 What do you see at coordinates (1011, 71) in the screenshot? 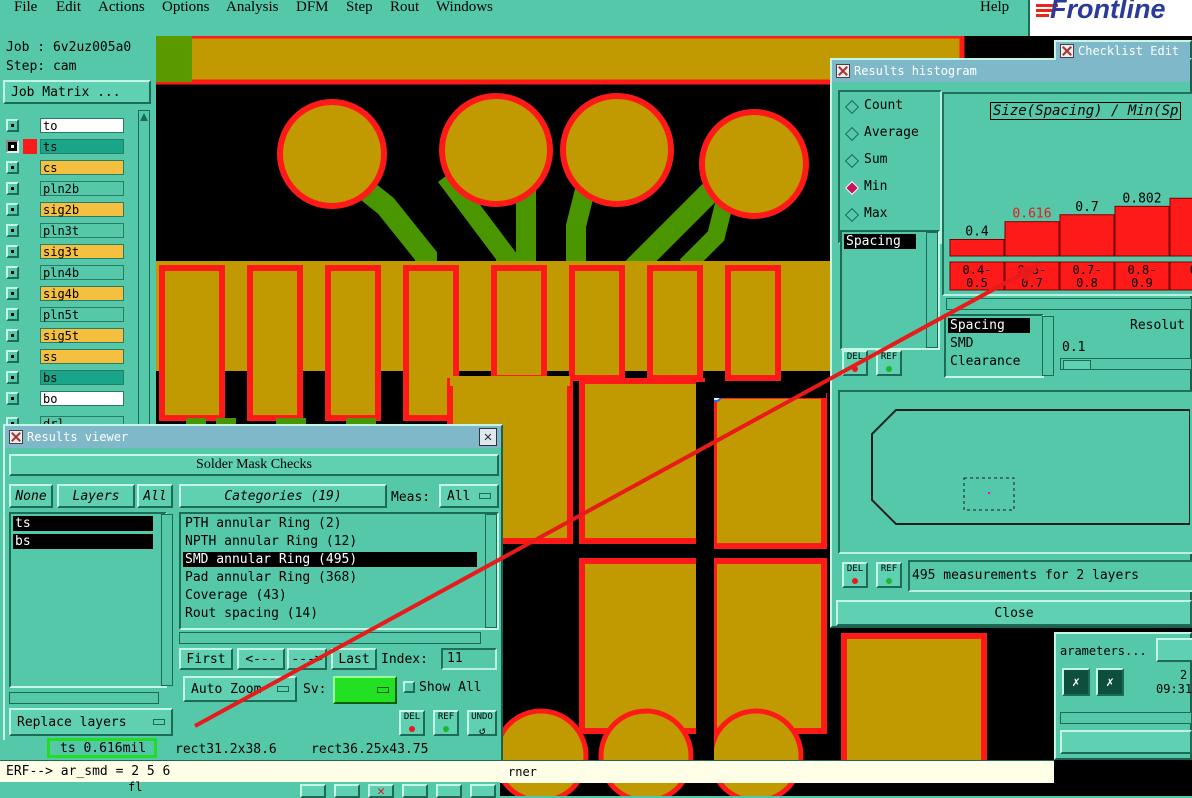
I see `histogram-titlebar: Results histogram` at bounding box center [1011, 71].